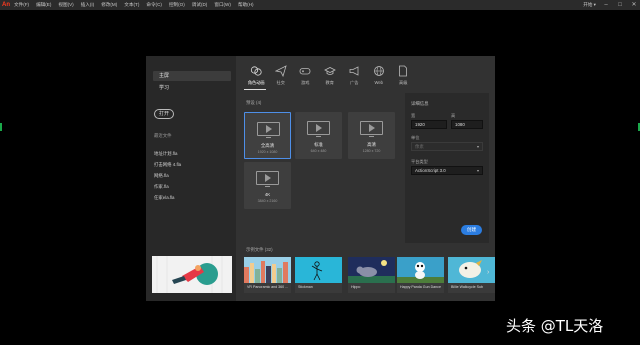  Describe the element at coordinates (318, 144) in the screenshot. I see `preset-name: 标准` at that location.